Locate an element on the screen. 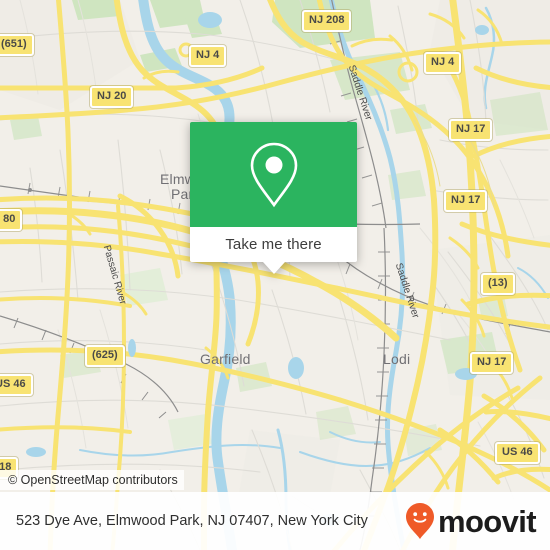 This screenshot has height=550, width=550. popup-header is located at coordinates (273, 174).